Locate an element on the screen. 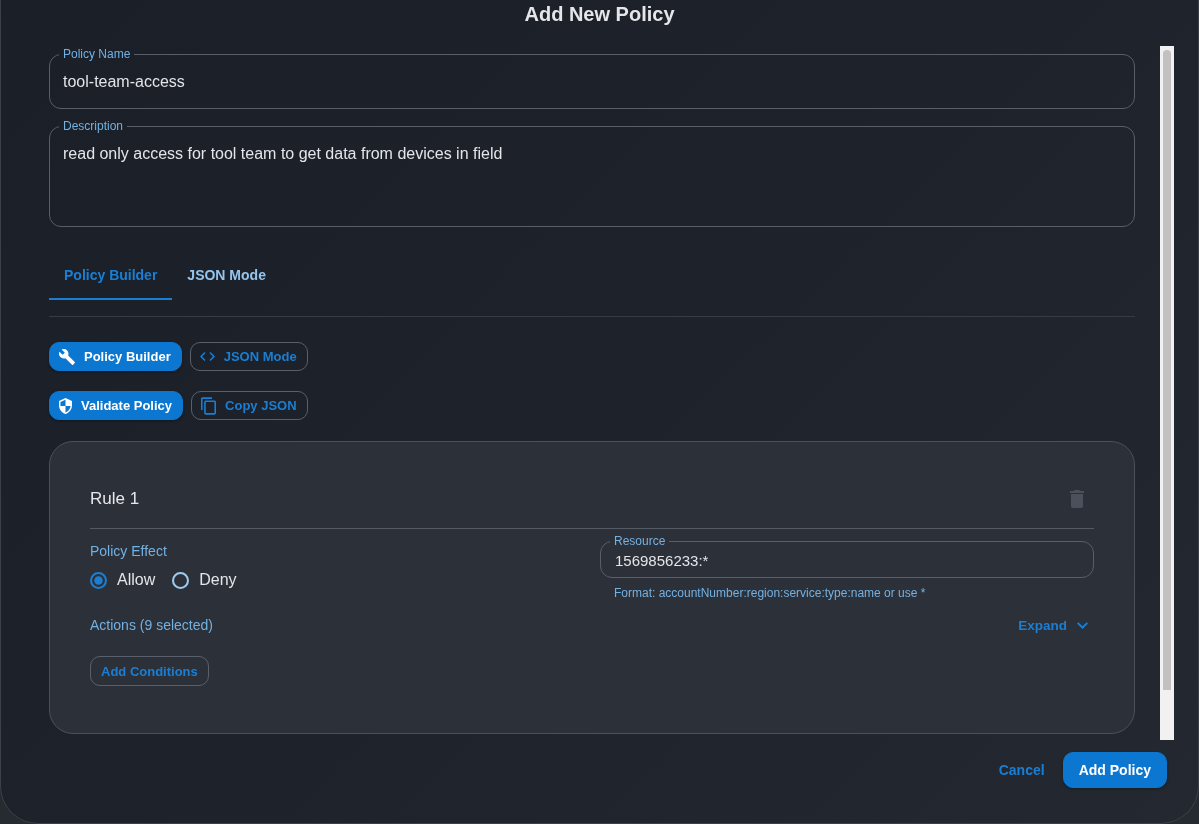  field-label: Resource is located at coordinates (640, 541).